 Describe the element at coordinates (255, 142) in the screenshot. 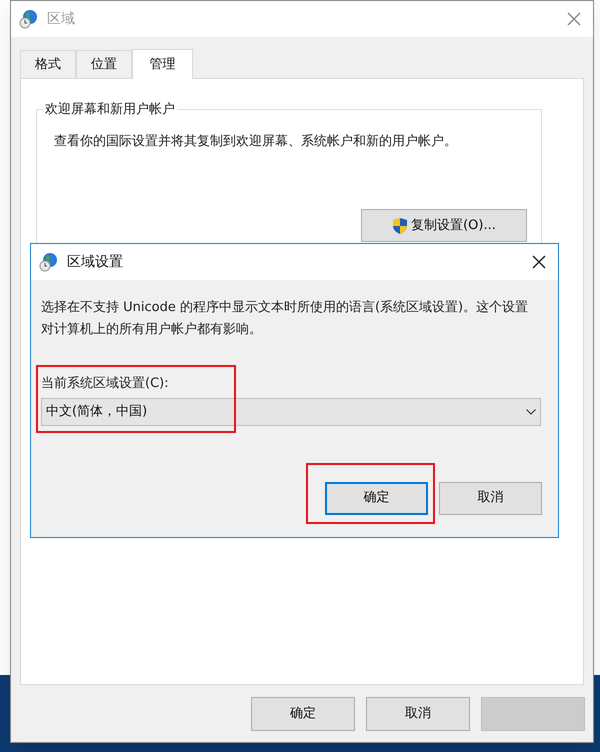

I see `group-text: 查看你的国际设置并将其复制到欢迎屏幕、系统帐户和新的用户帐户。` at that location.